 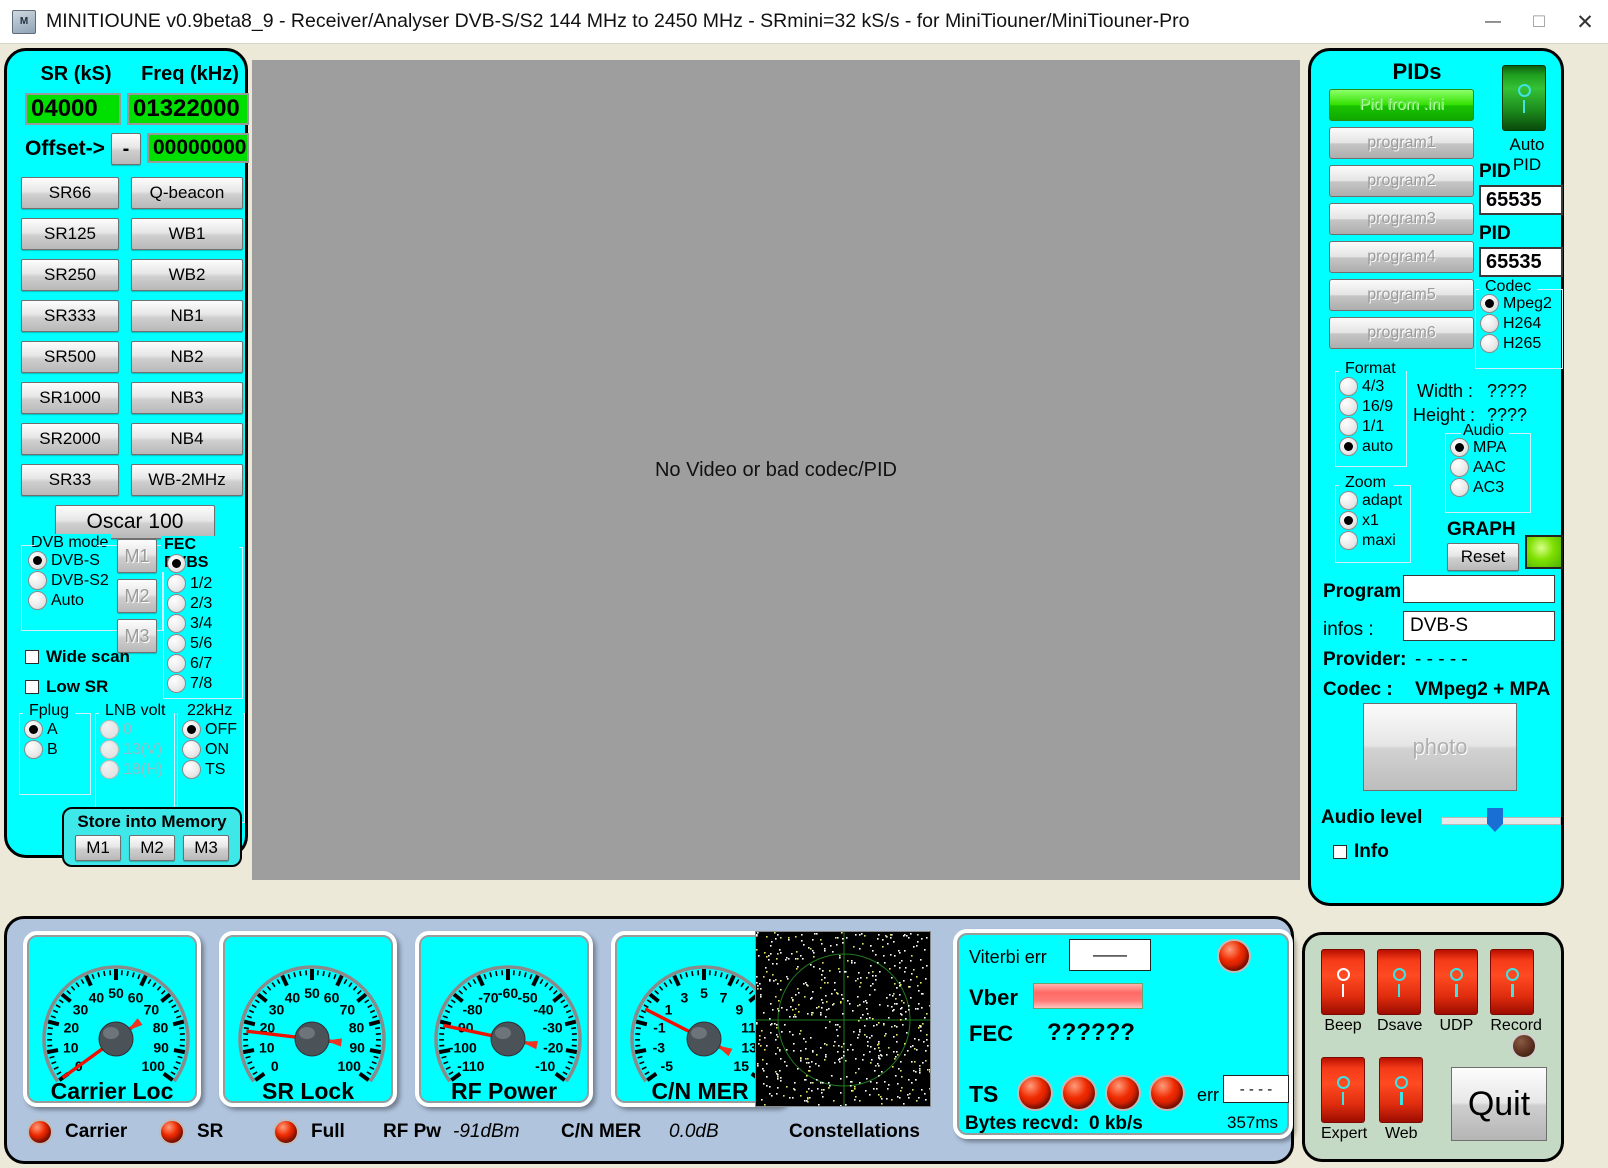 What do you see at coordinates (213, 749) in the screenshot?
I see `khz22-option-1: ON` at bounding box center [213, 749].